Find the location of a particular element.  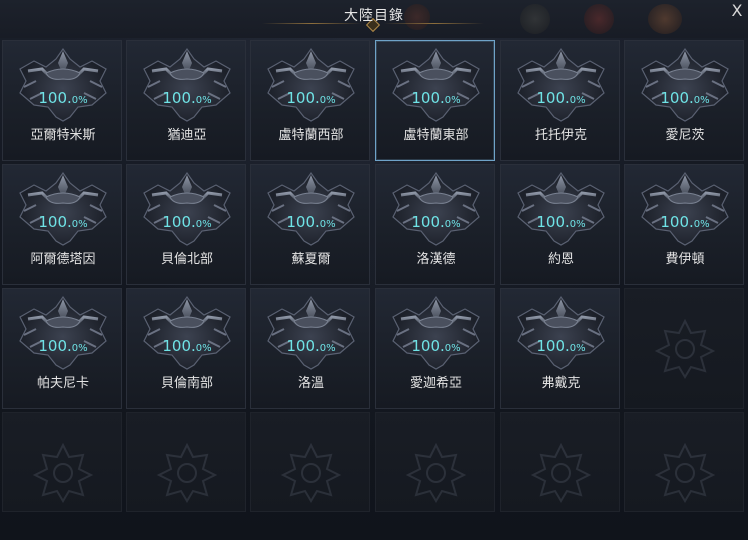

continent-card: 100.0% 洛溫 is located at coordinates (310, 348).